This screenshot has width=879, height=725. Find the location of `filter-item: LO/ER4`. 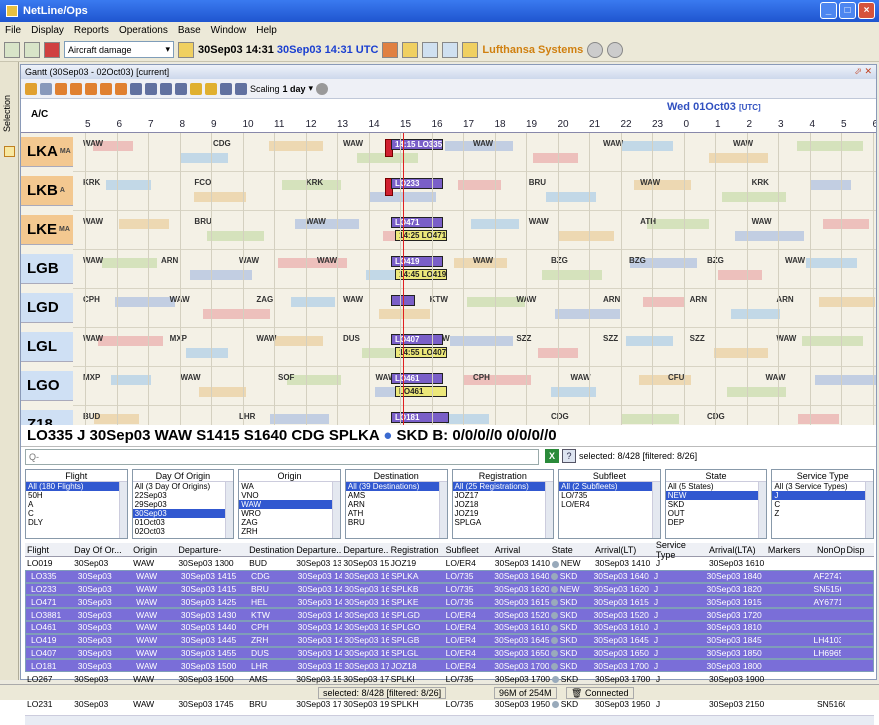

filter-item: LO/ER4 is located at coordinates (609, 504).